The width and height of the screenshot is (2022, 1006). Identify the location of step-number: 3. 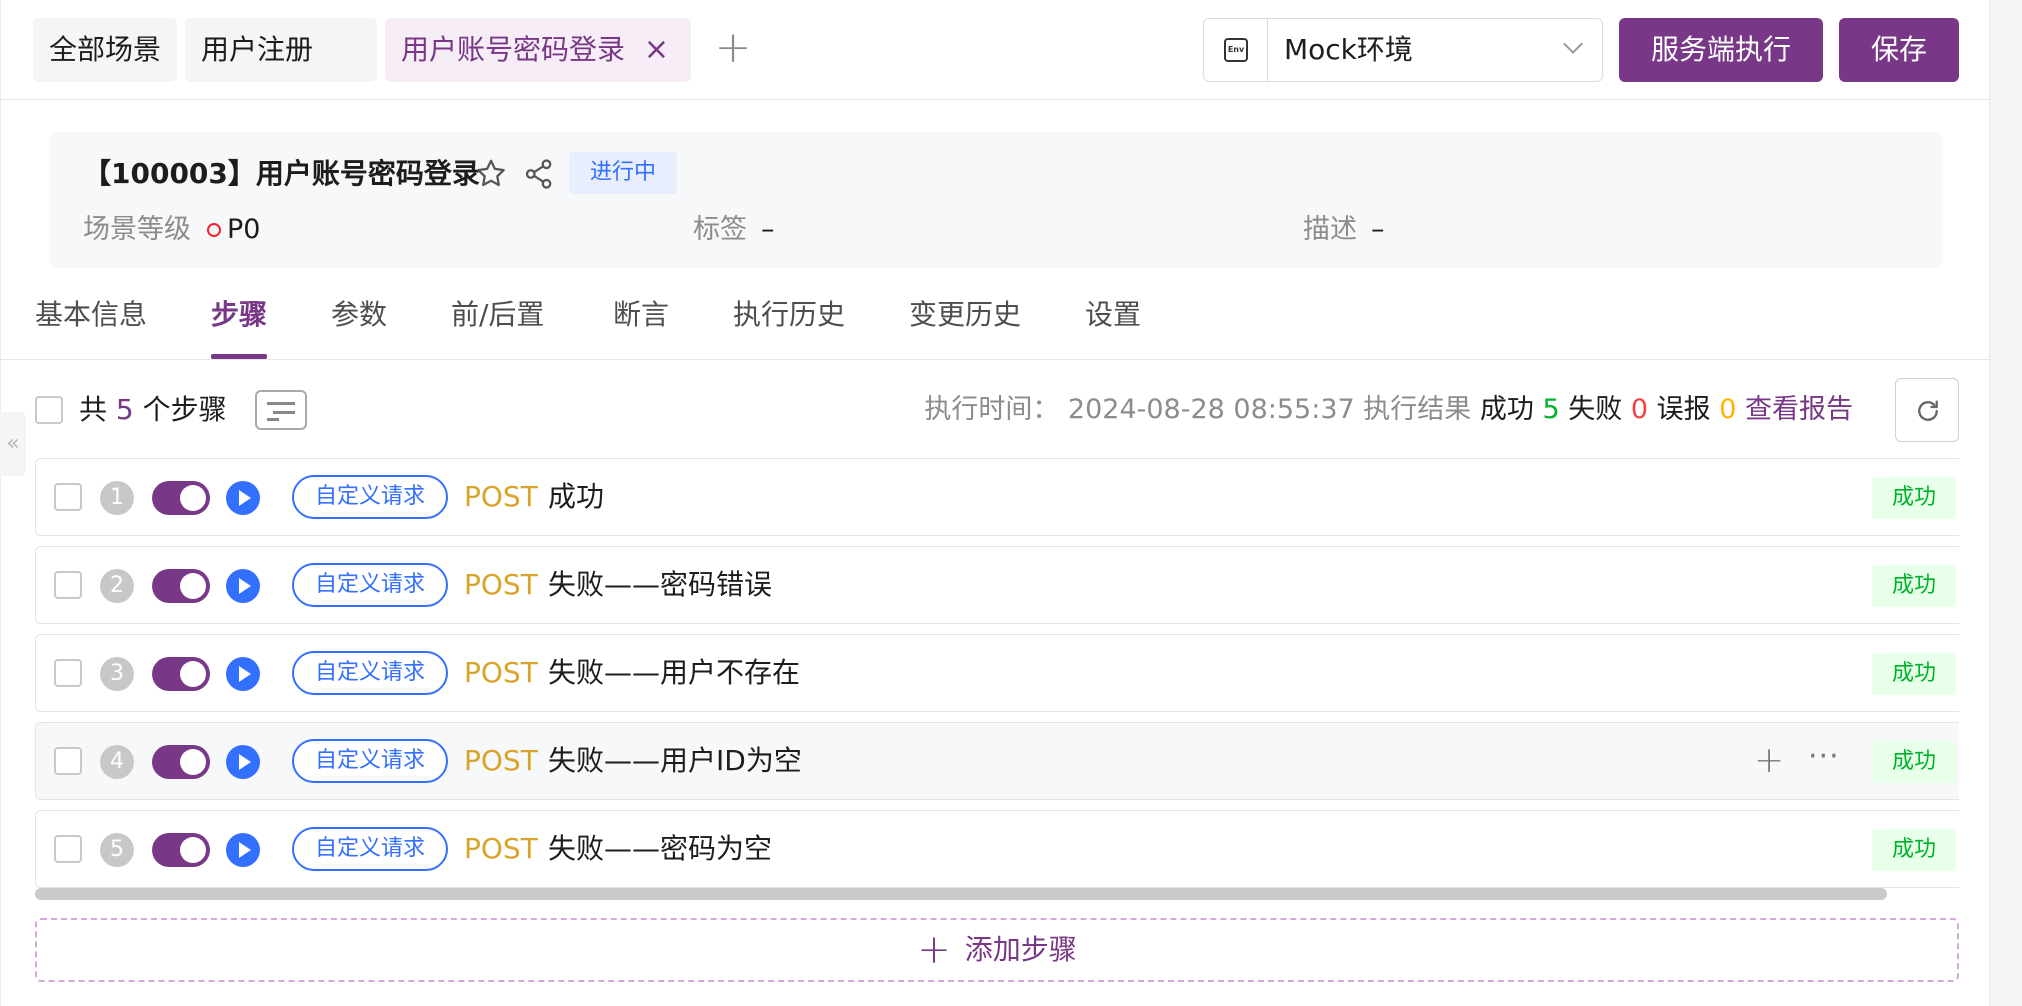
(117, 674).